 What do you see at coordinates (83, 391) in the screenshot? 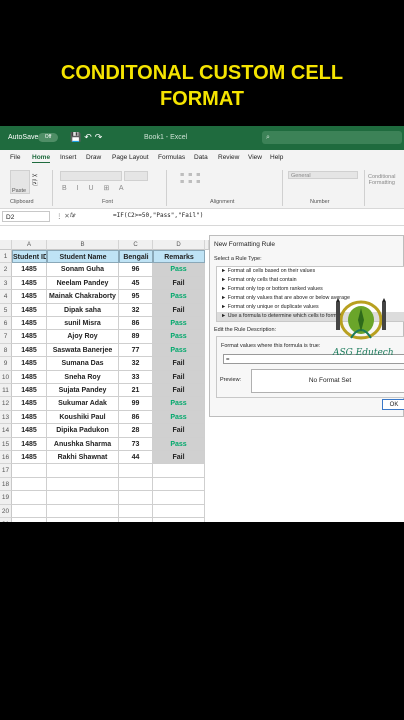
I see `table-cell: Sujata Pandey` at bounding box center [83, 391].